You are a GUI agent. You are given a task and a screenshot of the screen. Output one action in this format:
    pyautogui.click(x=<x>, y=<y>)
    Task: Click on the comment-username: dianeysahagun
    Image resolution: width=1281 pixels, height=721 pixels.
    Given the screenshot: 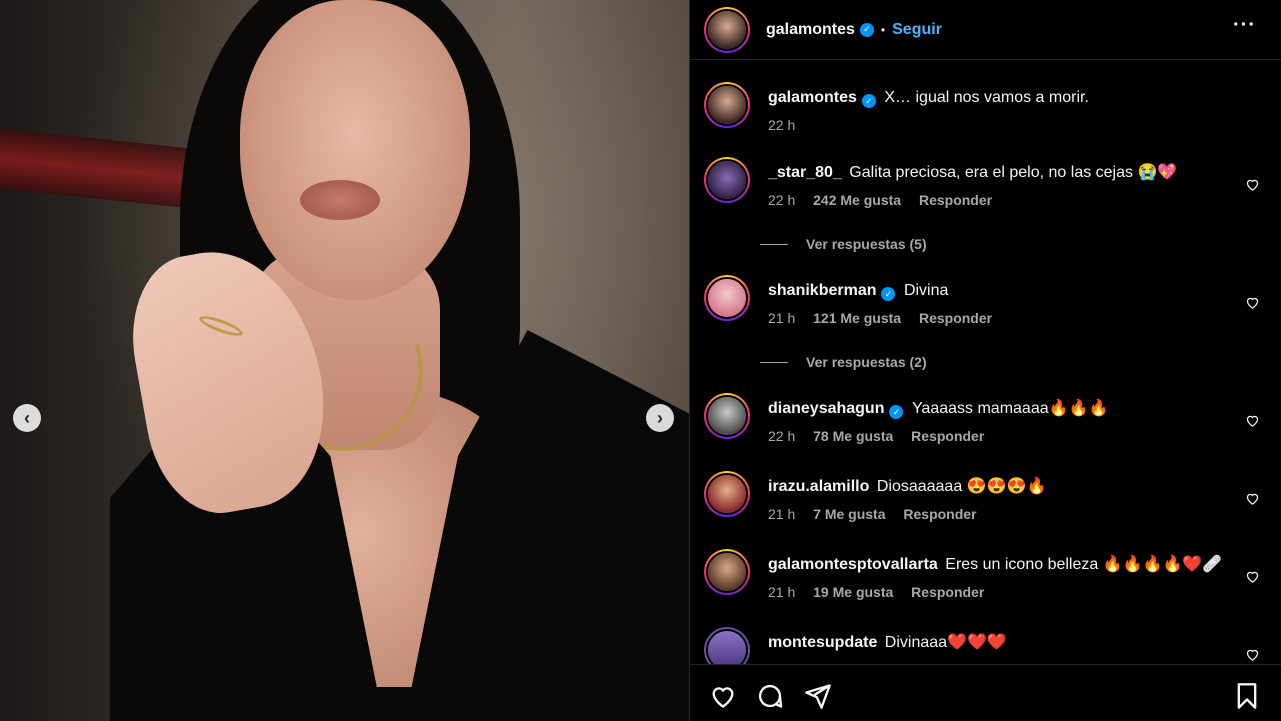 What is the action you would take?
    pyautogui.click(x=826, y=408)
    